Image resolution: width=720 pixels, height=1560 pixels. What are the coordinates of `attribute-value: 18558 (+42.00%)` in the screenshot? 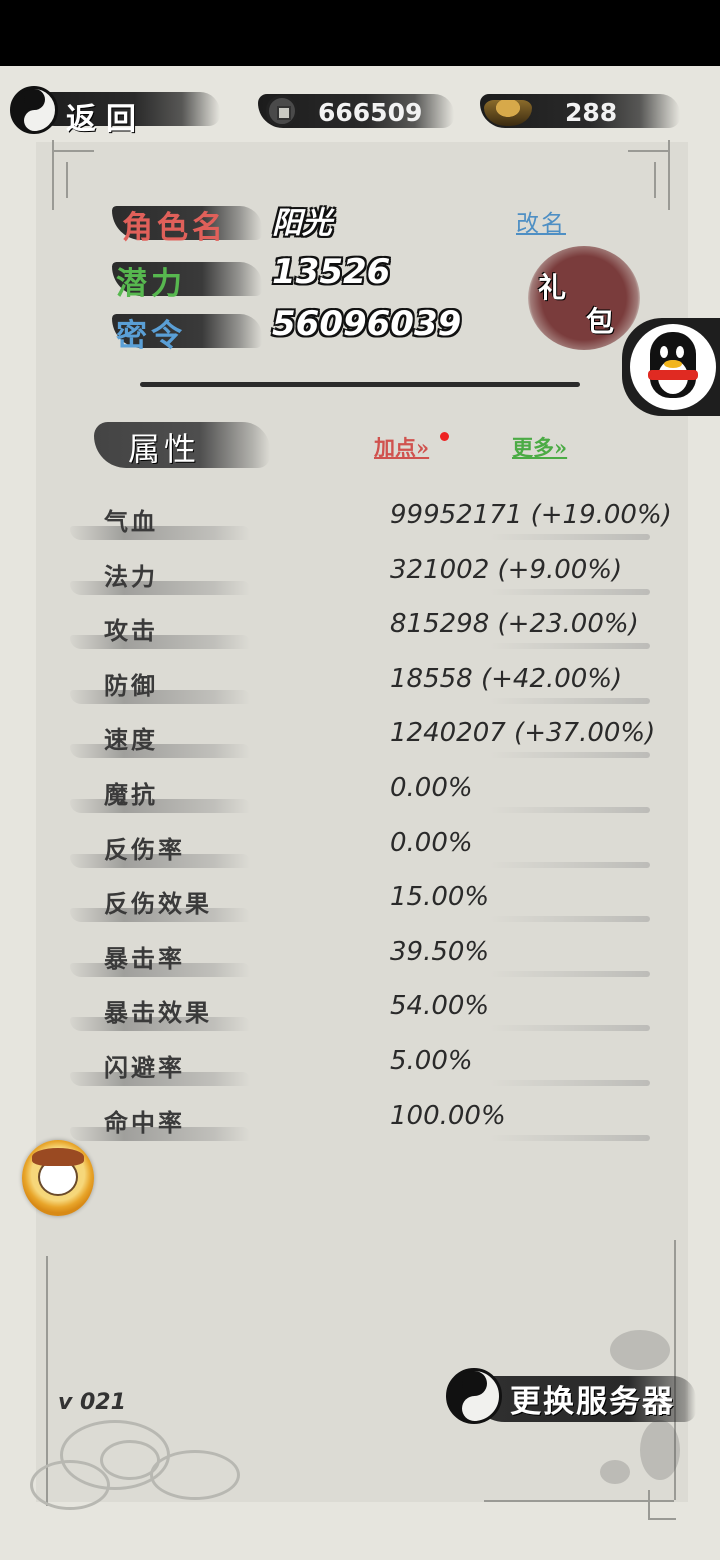 It's located at (506, 679).